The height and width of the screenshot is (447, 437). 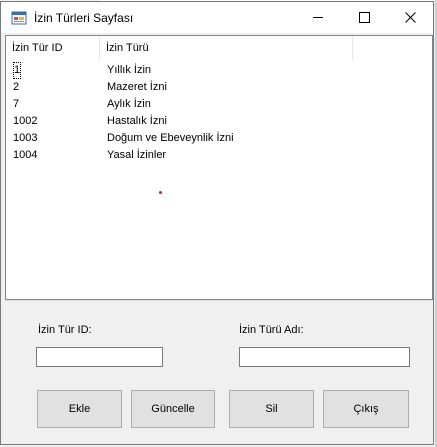 What do you see at coordinates (137, 121) in the screenshot?
I see `list-item-name: Hastalık İzni` at bounding box center [137, 121].